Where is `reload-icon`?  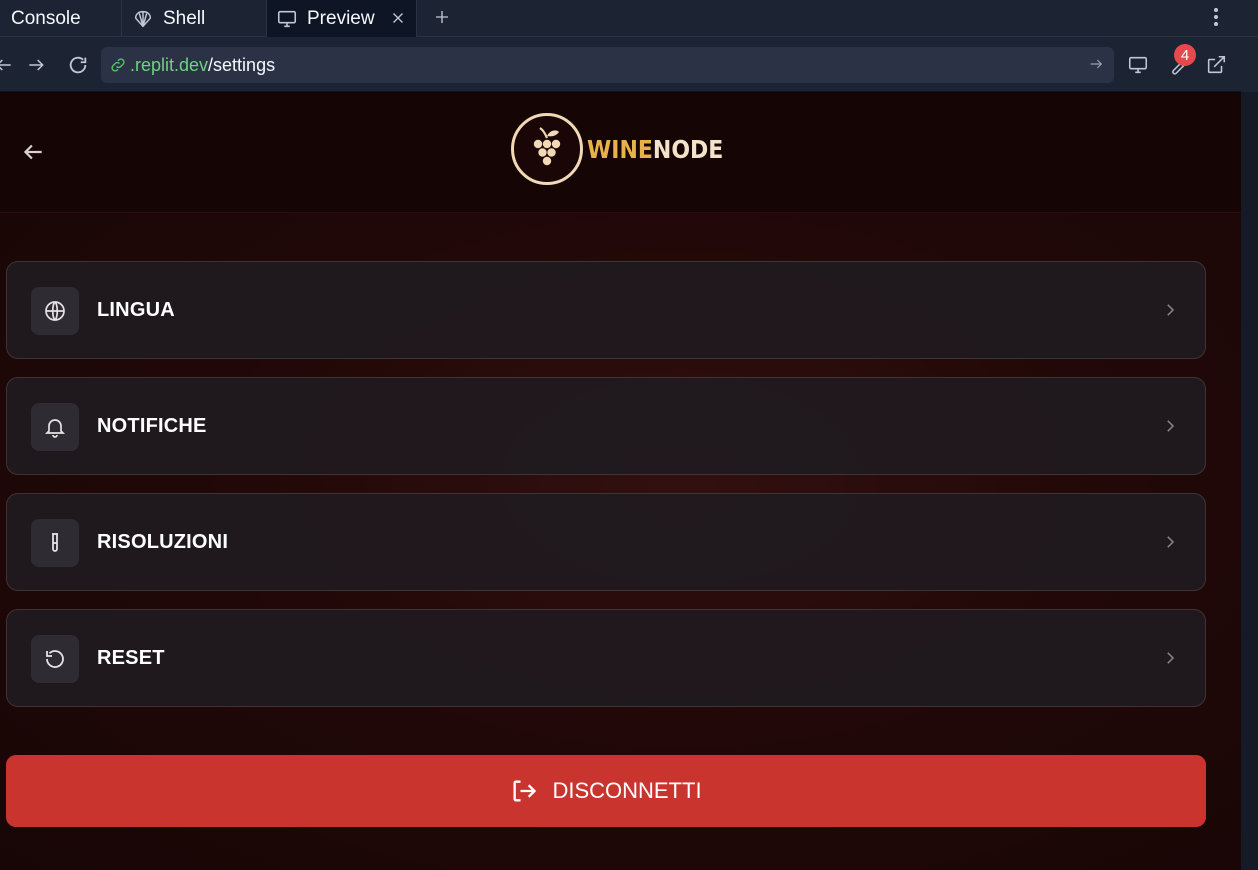 reload-icon is located at coordinates (78, 65).